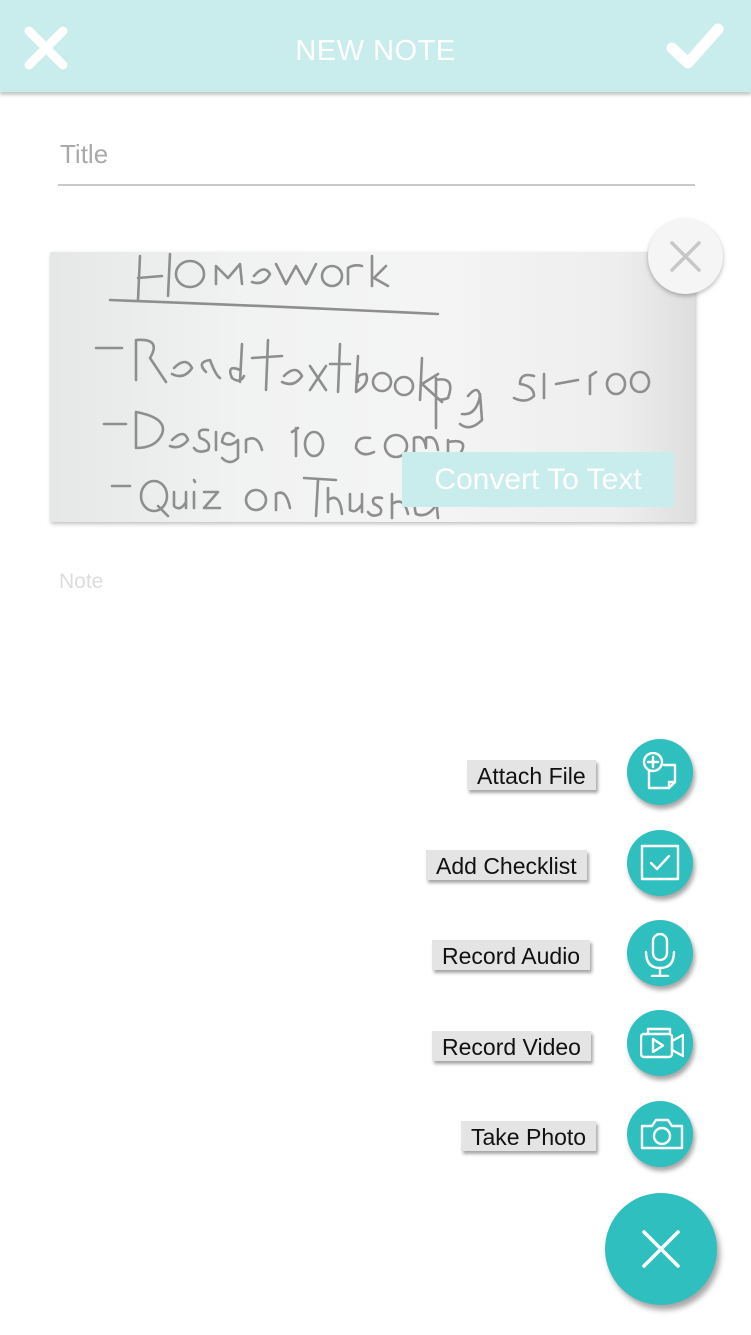 The image size is (751, 1335). What do you see at coordinates (511, 955) in the screenshot?
I see `record-audio-label: Record Audio` at bounding box center [511, 955].